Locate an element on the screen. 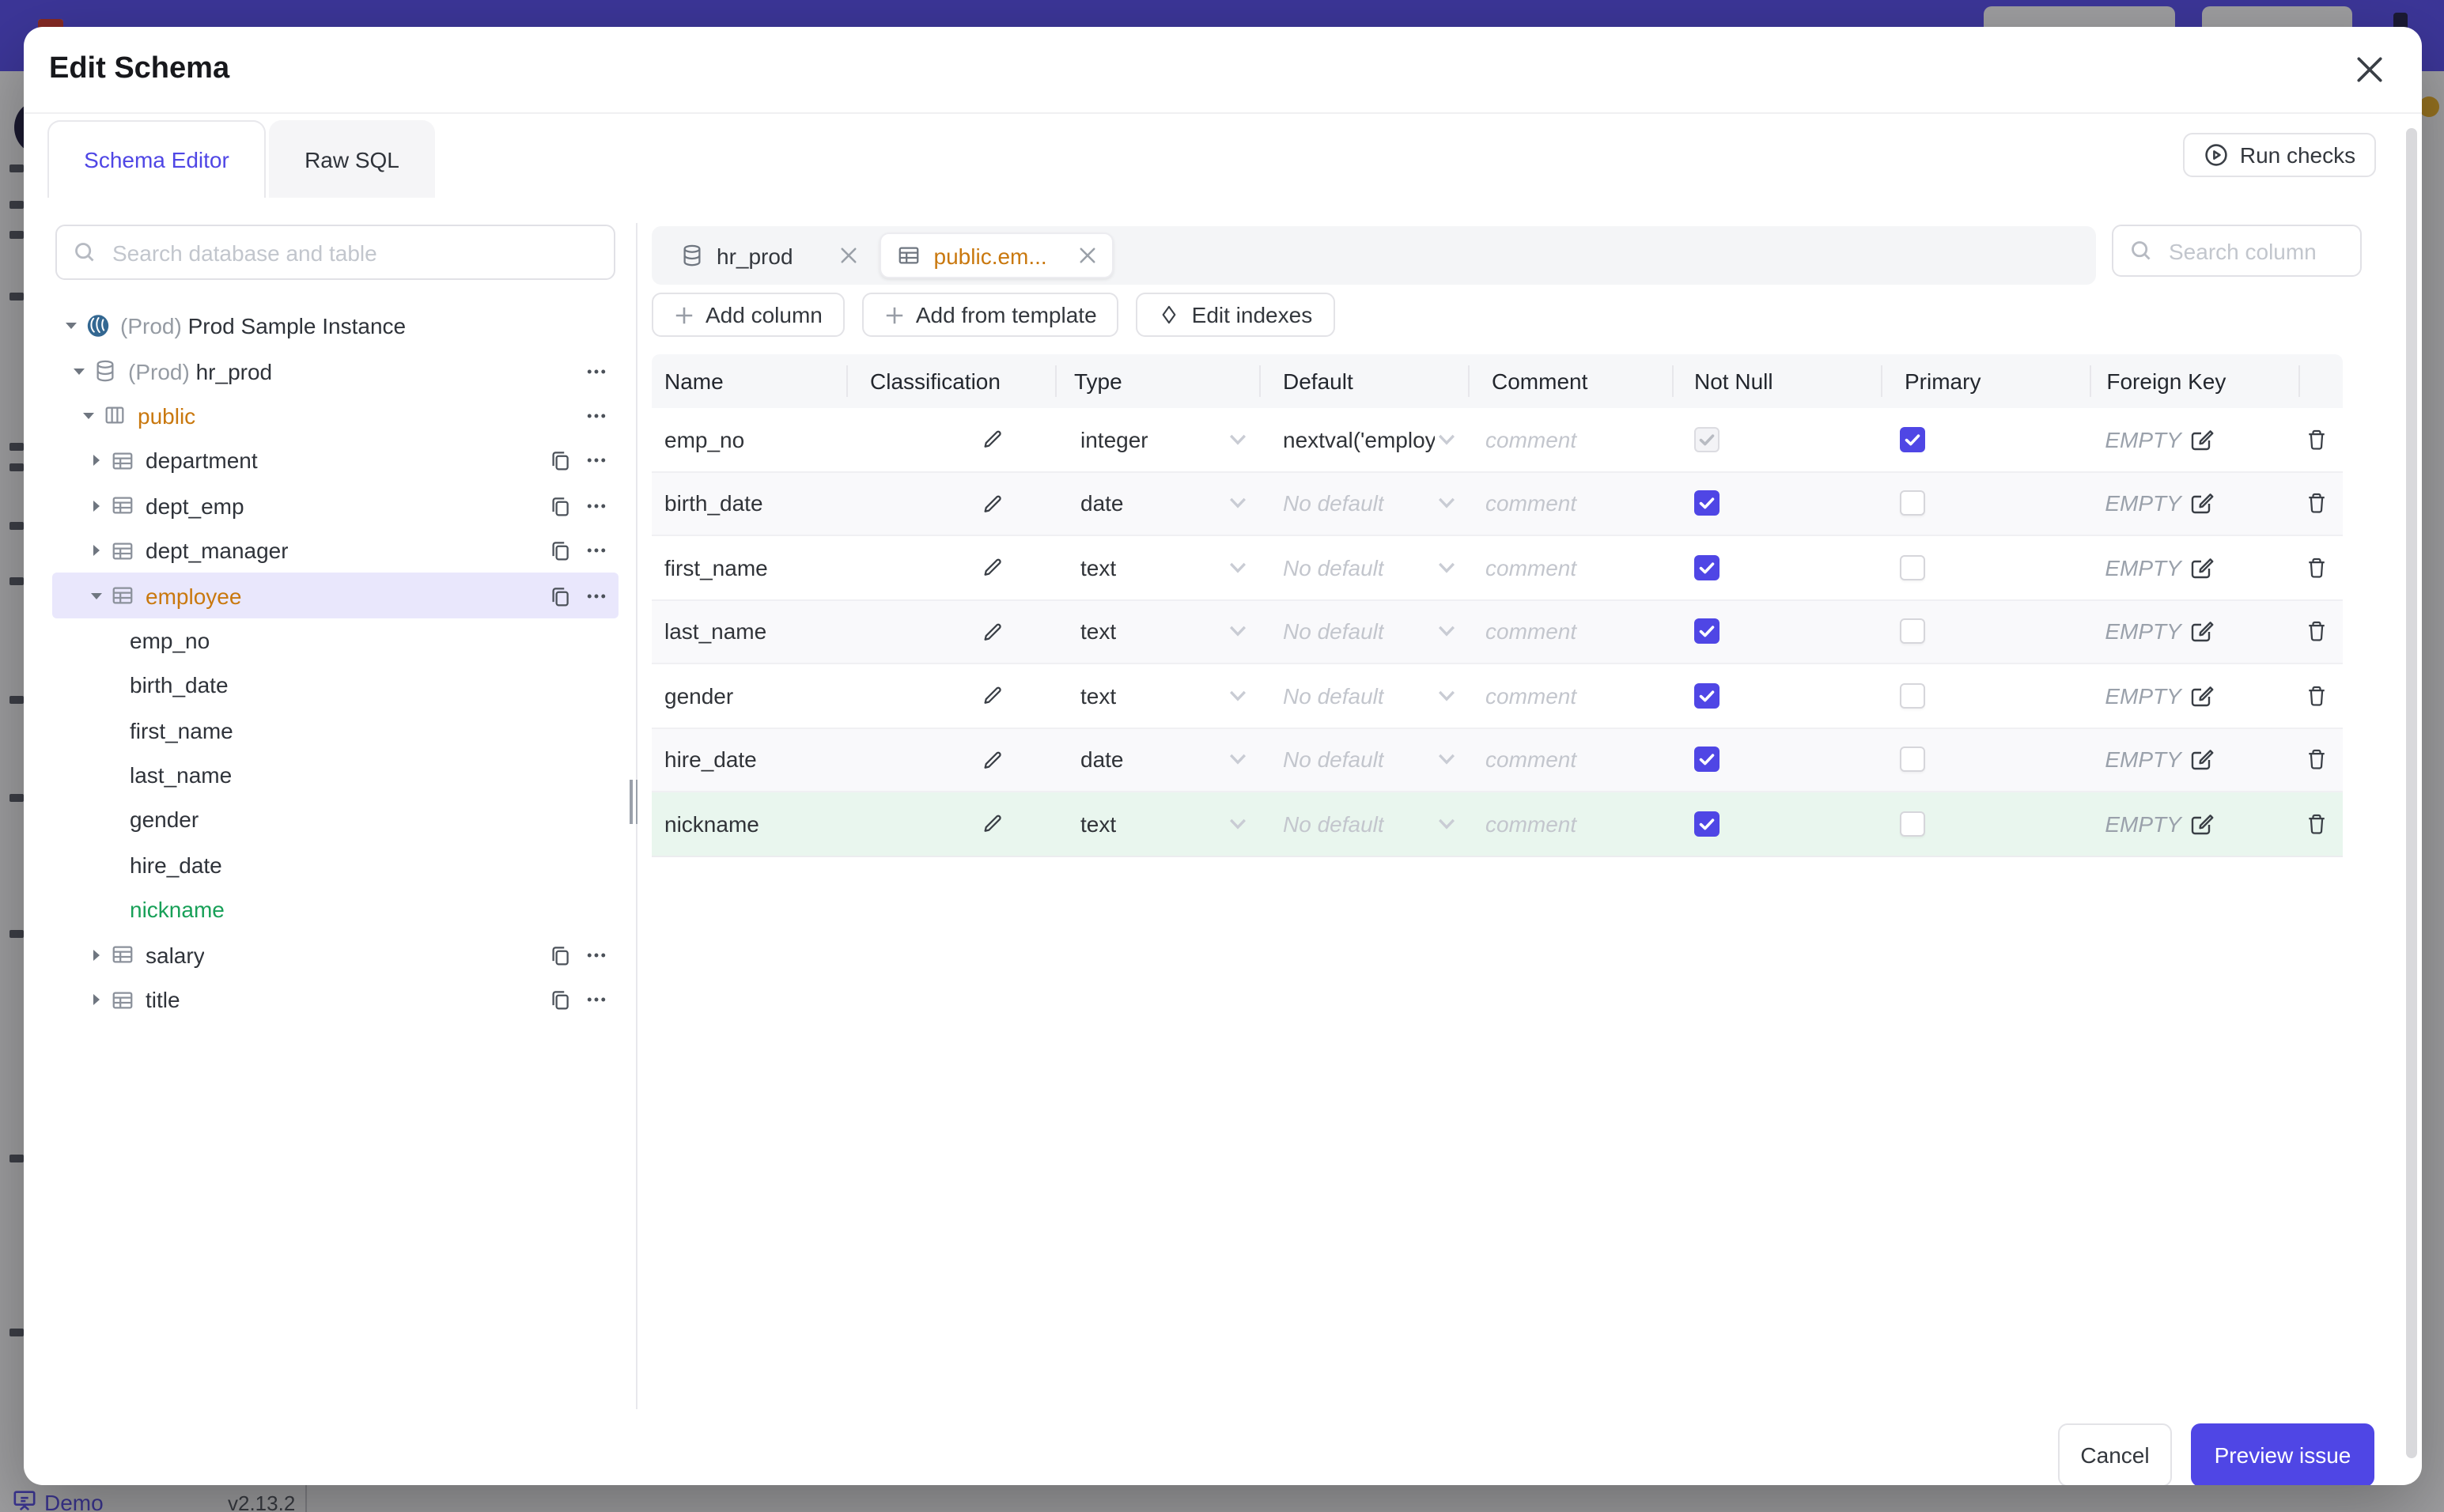  add-from-template-button: Add from template is located at coordinates (990, 315).